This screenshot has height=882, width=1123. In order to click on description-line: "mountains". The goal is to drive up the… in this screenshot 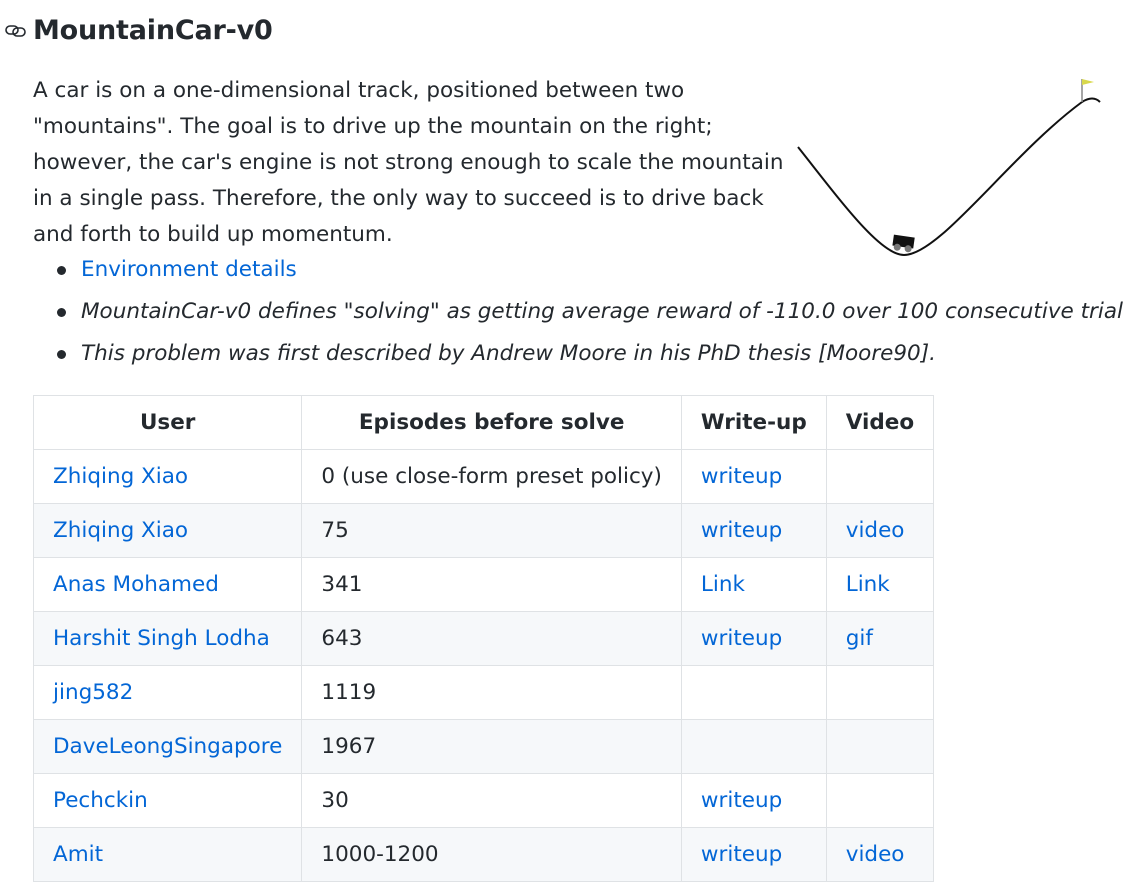, I will do `click(373, 126)`.